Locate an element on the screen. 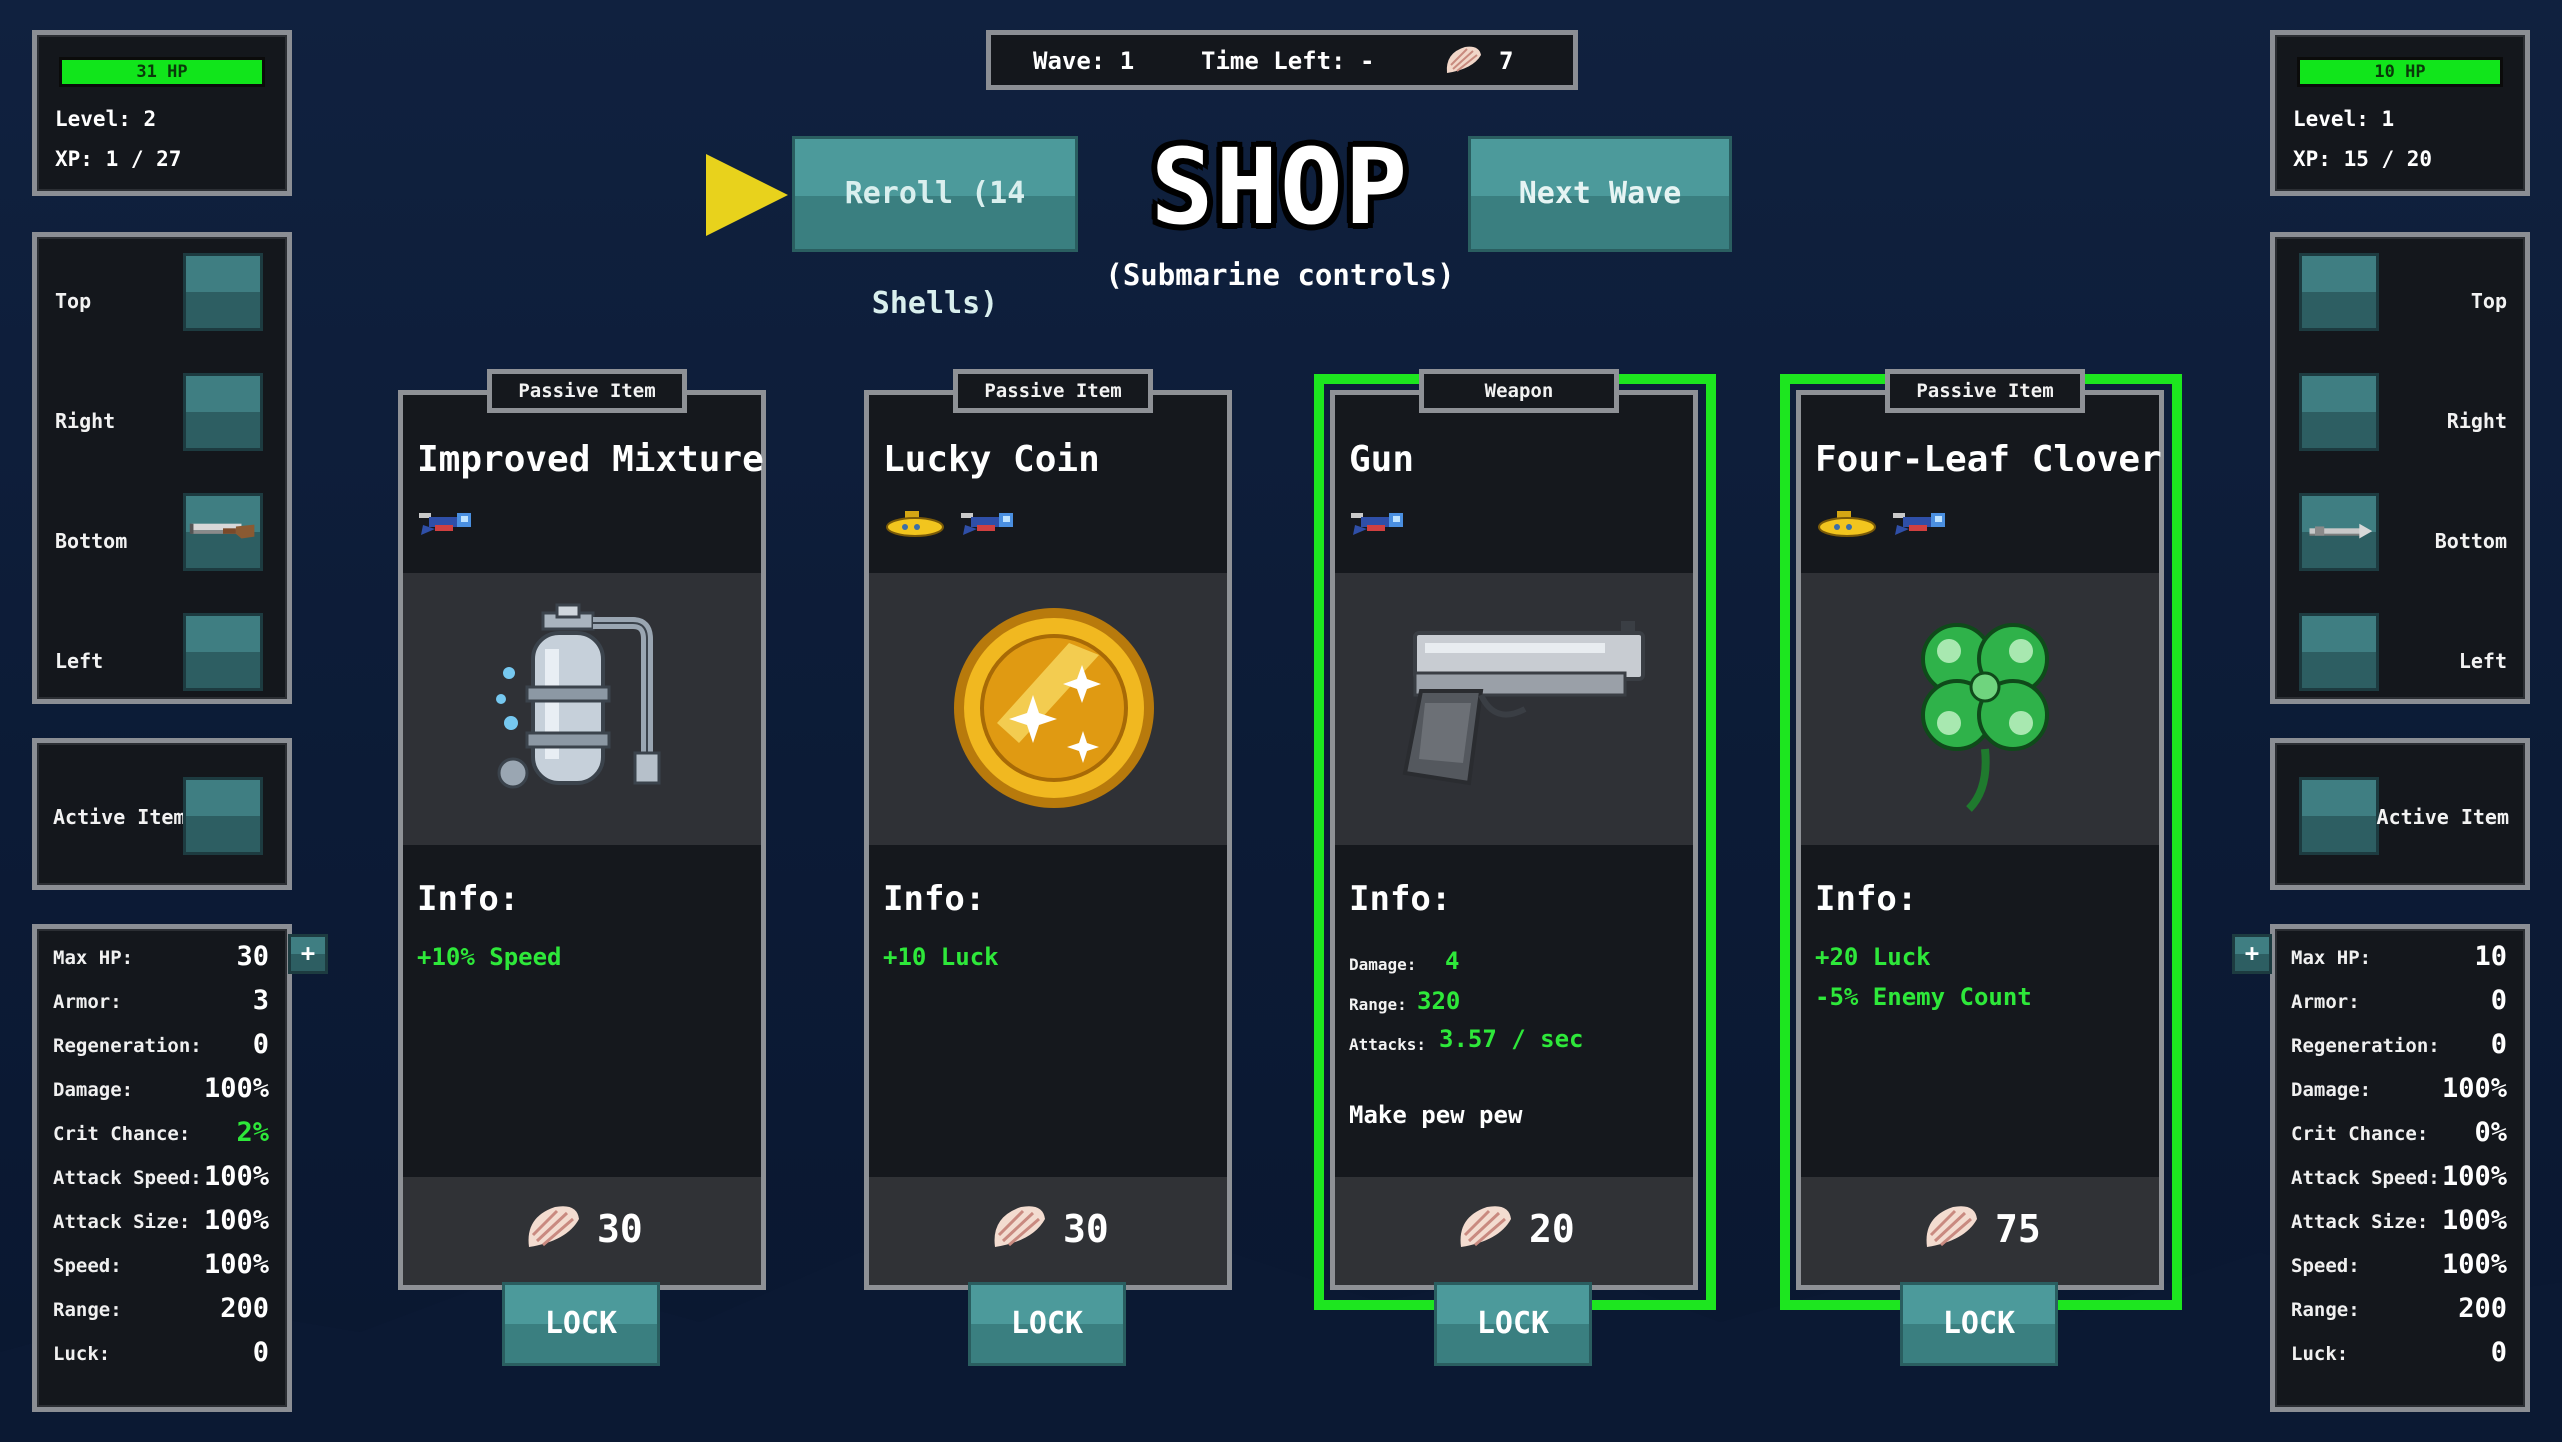  stat-row: Armor: 0 is located at coordinates (2399, 1003).